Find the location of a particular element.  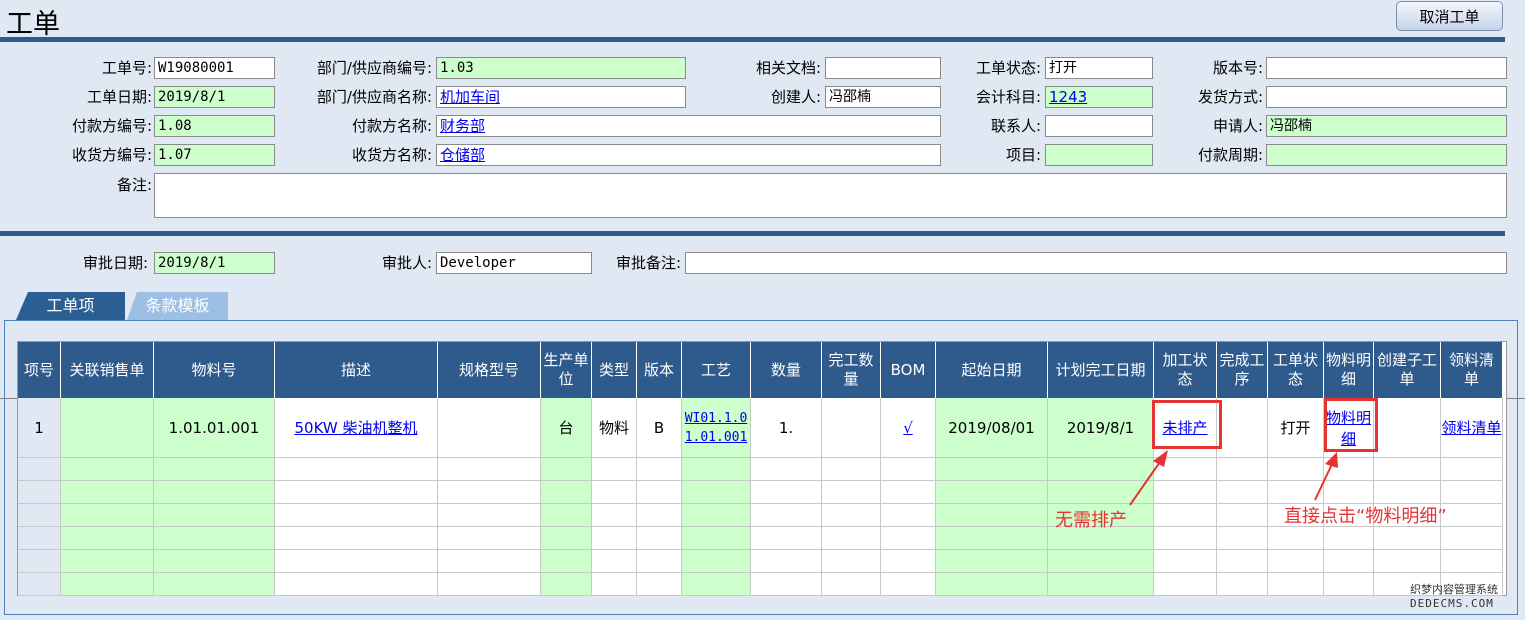

cell-material-no: 1.01.01.001 is located at coordinates (214, 428).